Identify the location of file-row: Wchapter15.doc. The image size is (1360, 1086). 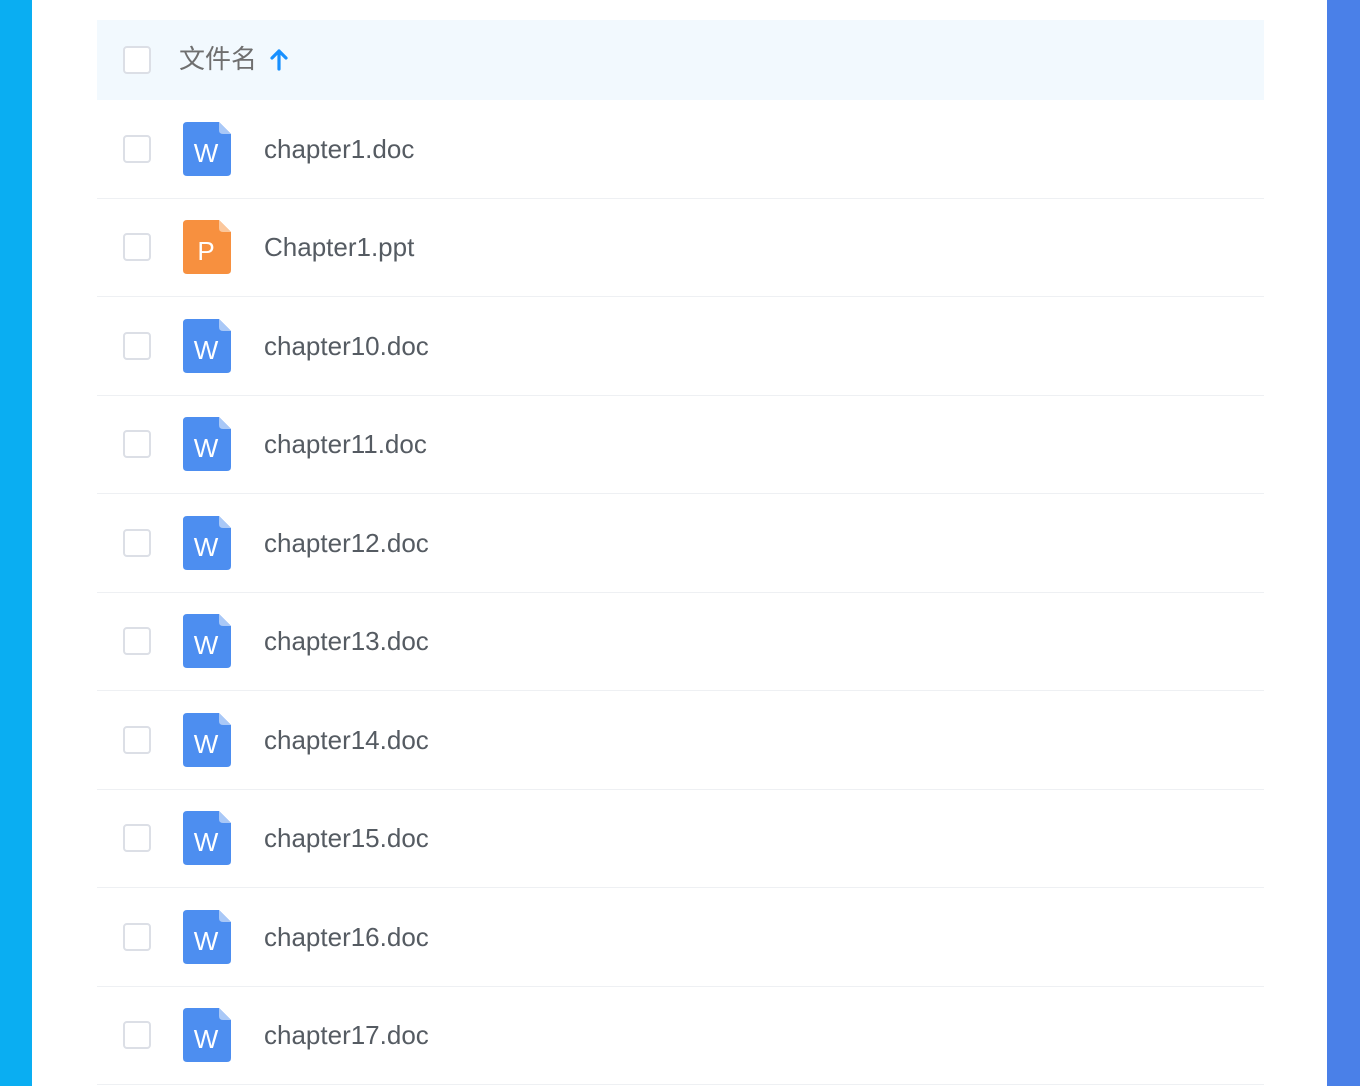
(680, 839).